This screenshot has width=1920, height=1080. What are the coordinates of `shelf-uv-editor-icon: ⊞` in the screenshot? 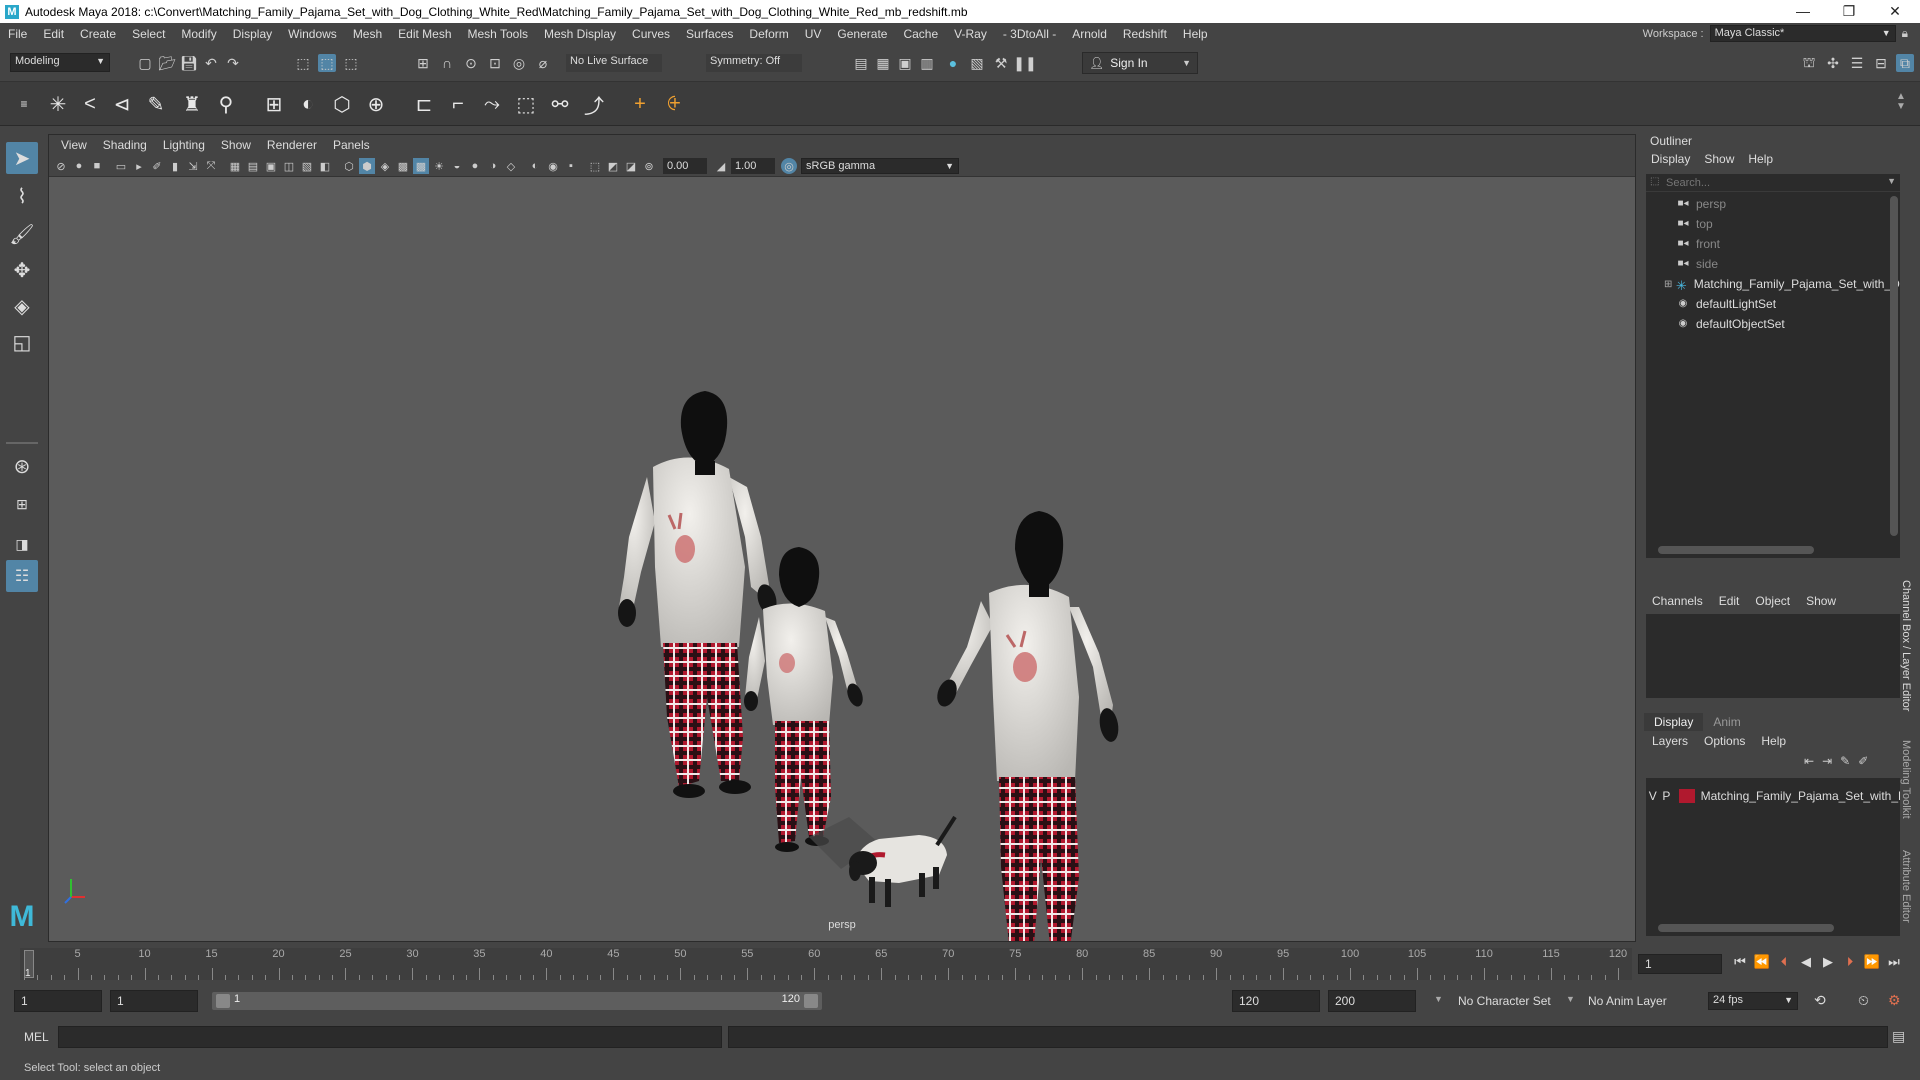 It's located at (274, 104).